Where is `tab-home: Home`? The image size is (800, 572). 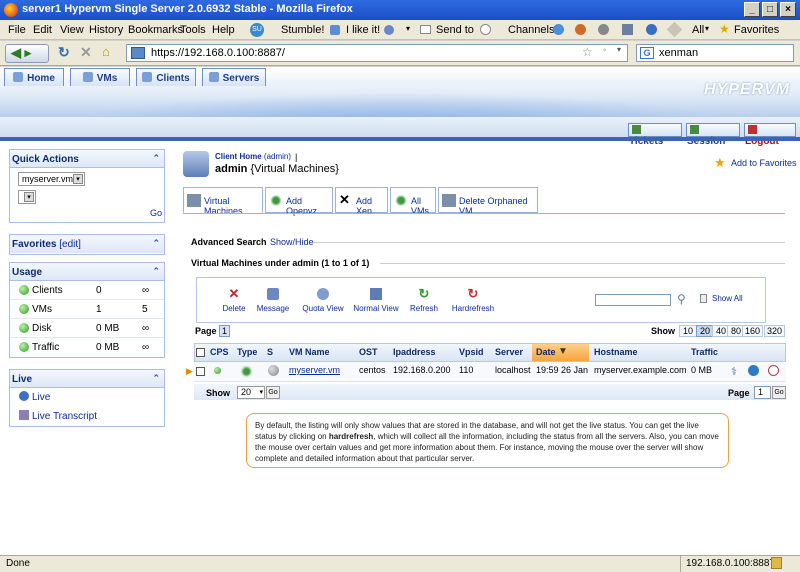 tab-home: Home is located at coordinates (34, 77).